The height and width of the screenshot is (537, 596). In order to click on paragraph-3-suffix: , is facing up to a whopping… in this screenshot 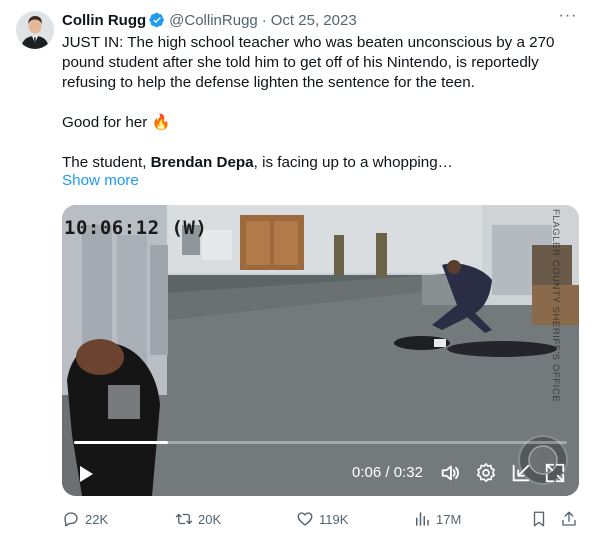, I will do `click(353, 162)`.